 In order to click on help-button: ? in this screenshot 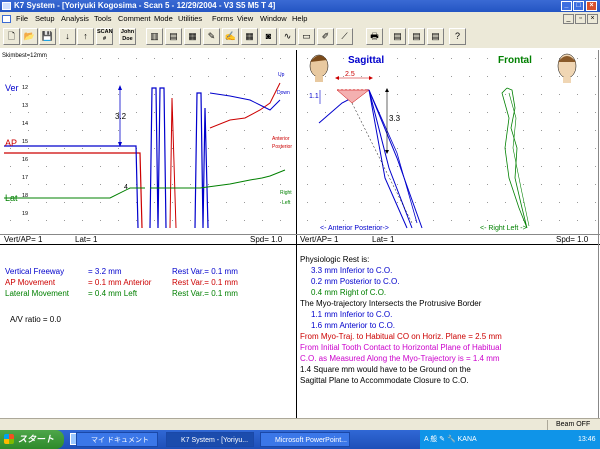, I will do `click(457, 36)`.